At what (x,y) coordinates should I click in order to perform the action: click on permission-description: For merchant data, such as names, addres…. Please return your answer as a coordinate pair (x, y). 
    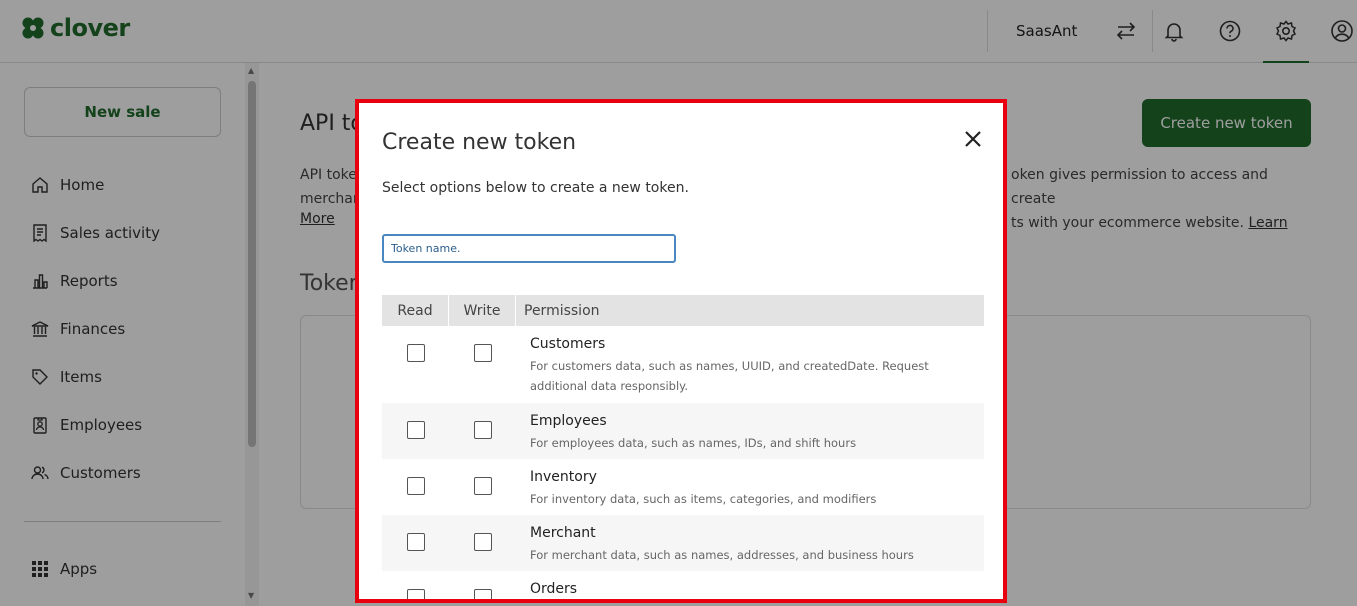
    Looking at the image, I should click on (722, 555).